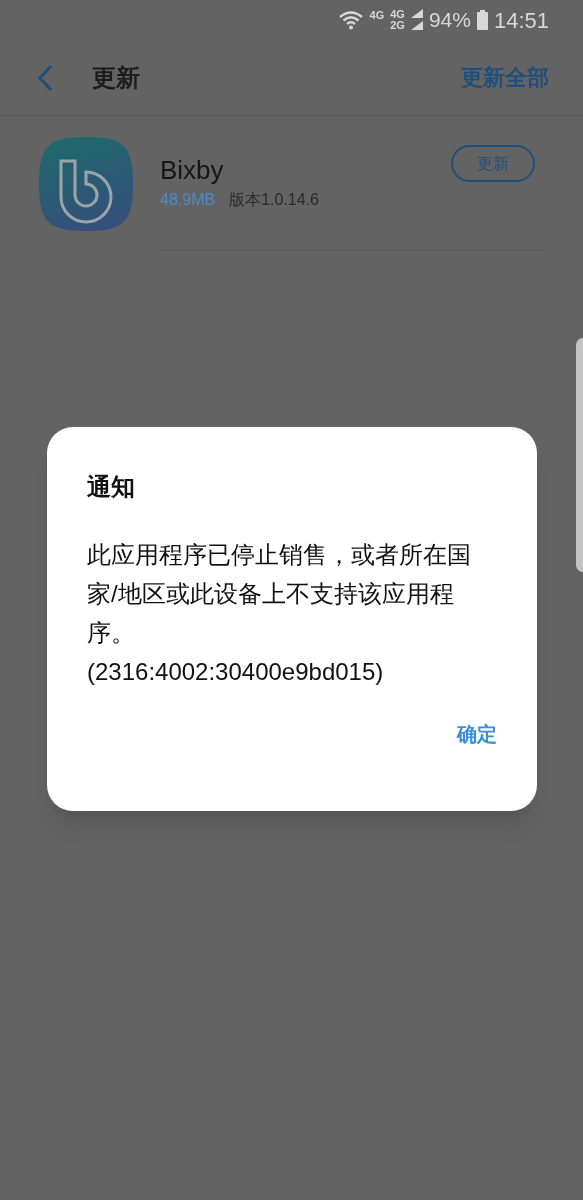 This screenshot has height=1200, width=583. Describe the element at coordinates (397, 25) in the screenshot. I see `network-label: 2G` at that location.